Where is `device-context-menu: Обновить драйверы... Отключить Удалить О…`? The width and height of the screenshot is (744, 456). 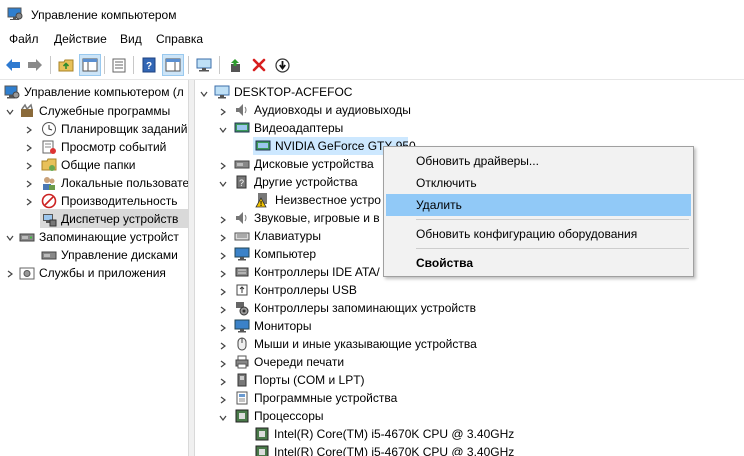 device-context-menu: Обновить драйверы... Отключить Удалить О… is located at coordinates (538, 211).